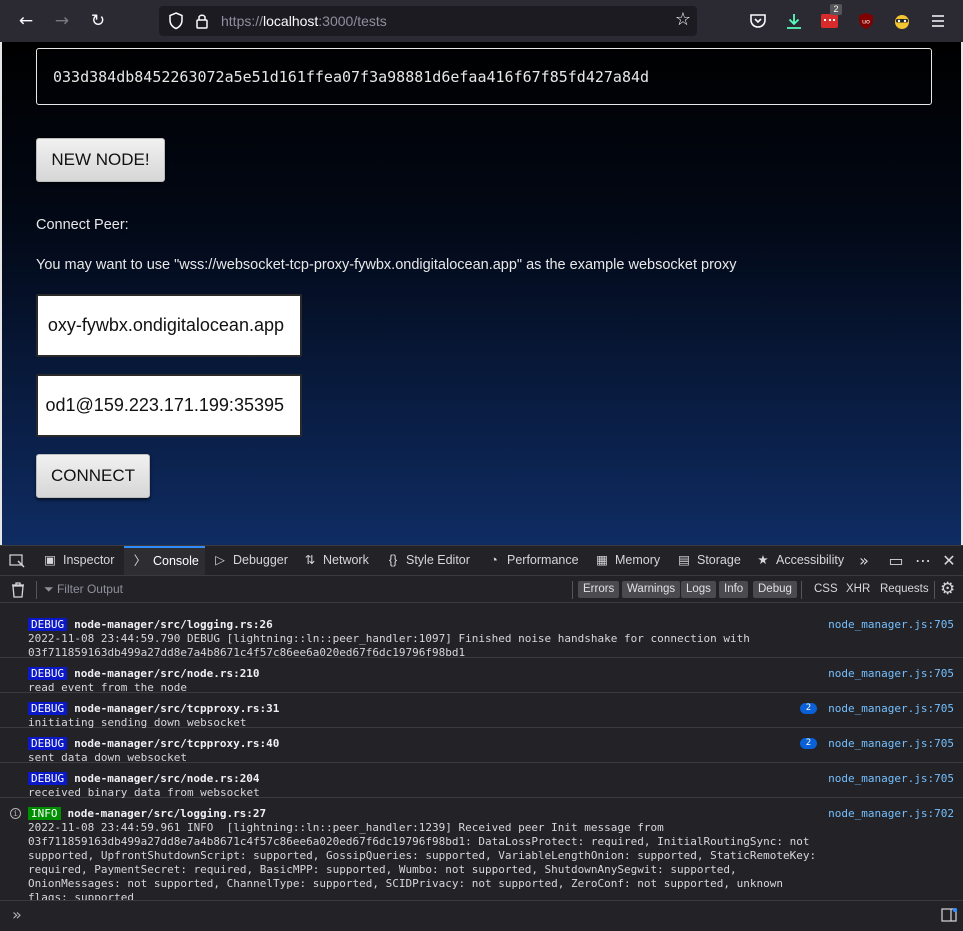 This screenshot has width=963, height=931. What do you see at coordinates (100, 160) in the screenshot?
I see `new-node-button: NEW NODE!` at bounding box center [100, 160].